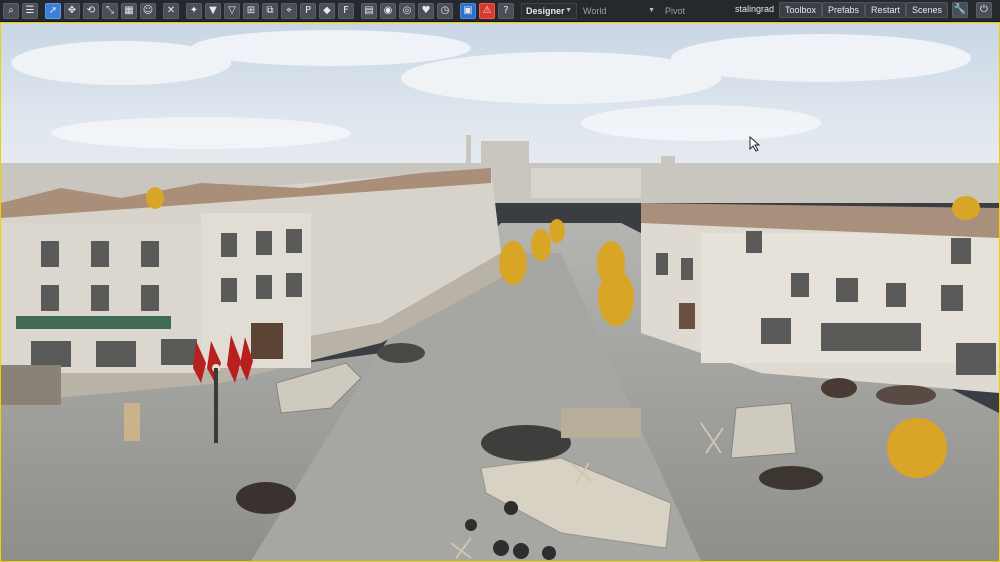 This screenshot has width=1000, height=562. What do you see at coordinates (91, 10) in the screenshot?
I see `rotate-icon: ⟲` at bounding box center [91, 10].